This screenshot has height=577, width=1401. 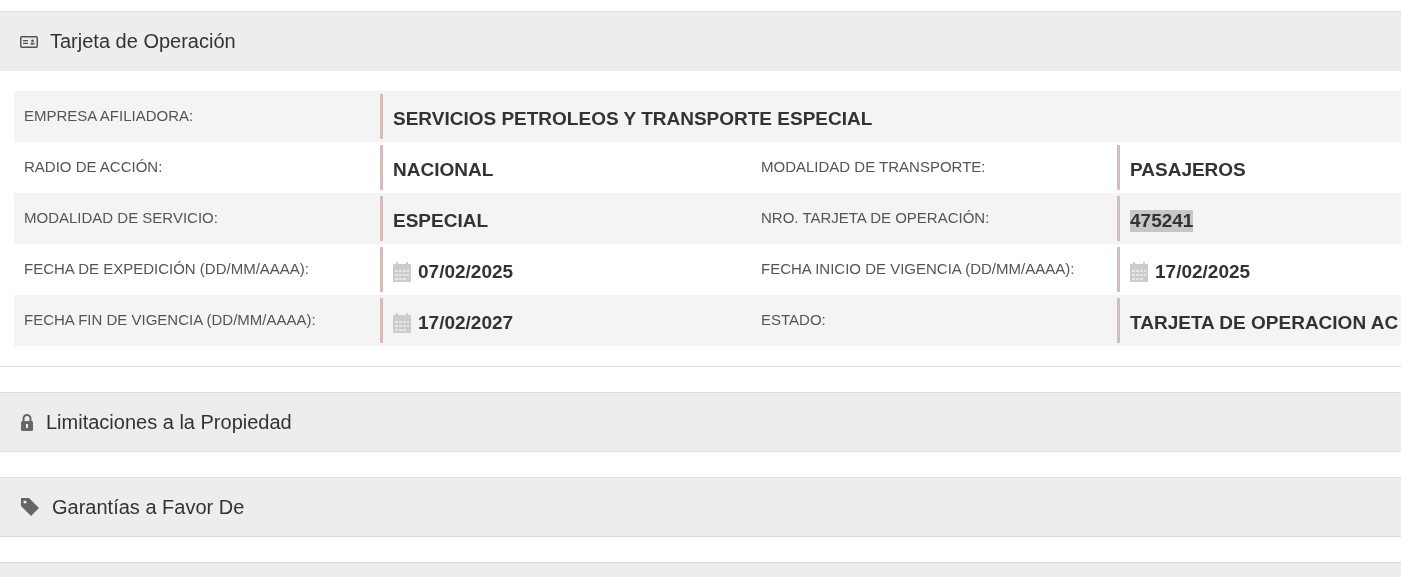 What do you see at coordinates (29, 41) in the screenshot?
I see `id-card-icon` at bounding box center [29, 41].